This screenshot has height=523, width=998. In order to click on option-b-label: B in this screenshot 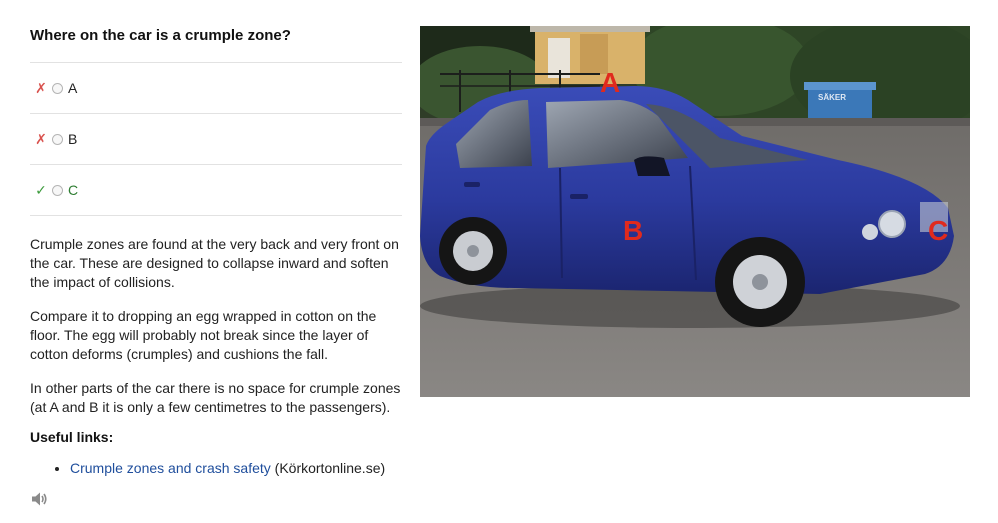, I will do `click(73, 139)`.